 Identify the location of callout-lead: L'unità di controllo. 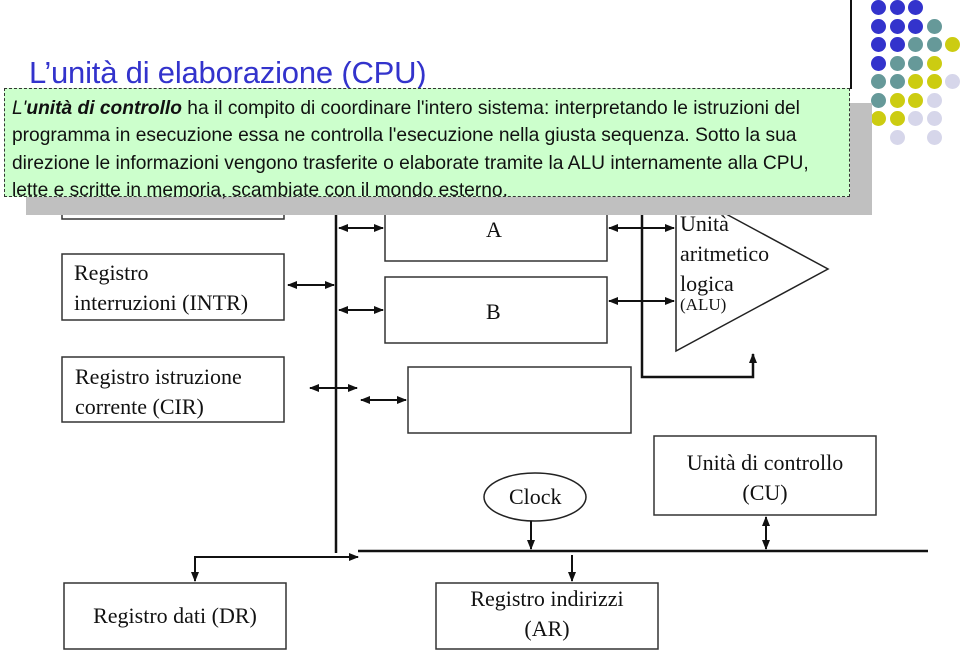
(97, 108).